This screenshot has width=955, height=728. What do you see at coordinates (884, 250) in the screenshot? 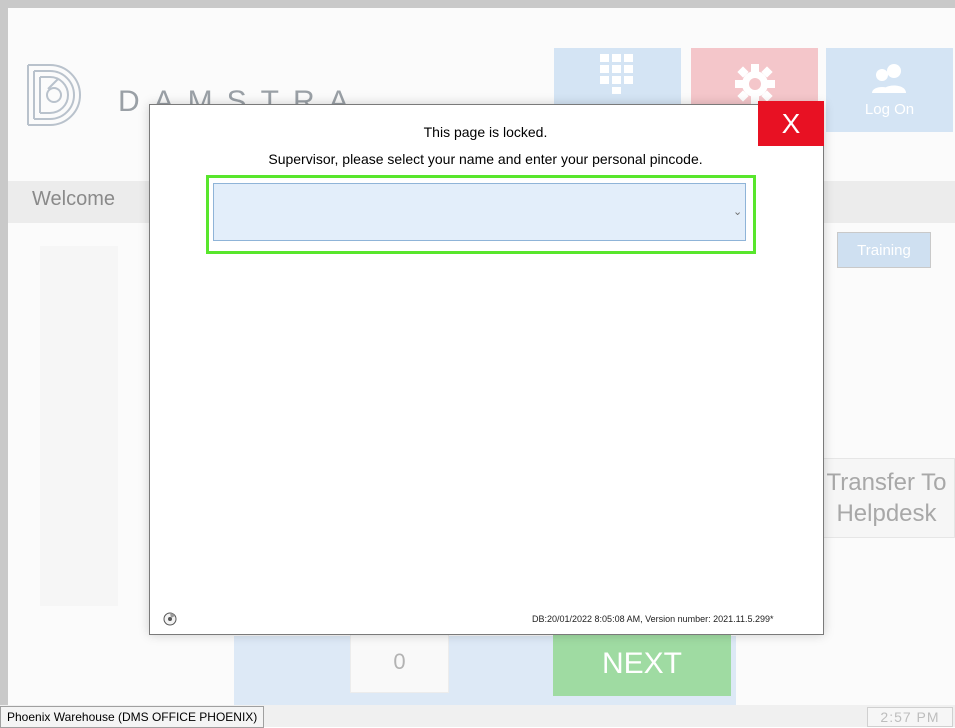
I see `training-button: Training` at bounding box center [884, 250].